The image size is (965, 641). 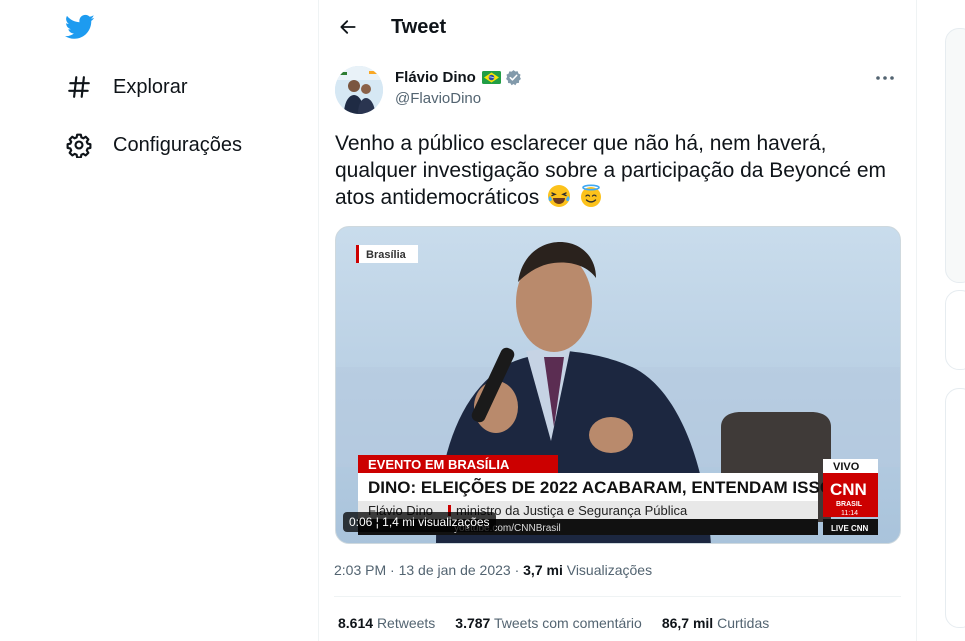 What do you see at coordinates (80, 27) in the screenshot?
I see `twitter-logo-icon` at bounding box center [80, 27].